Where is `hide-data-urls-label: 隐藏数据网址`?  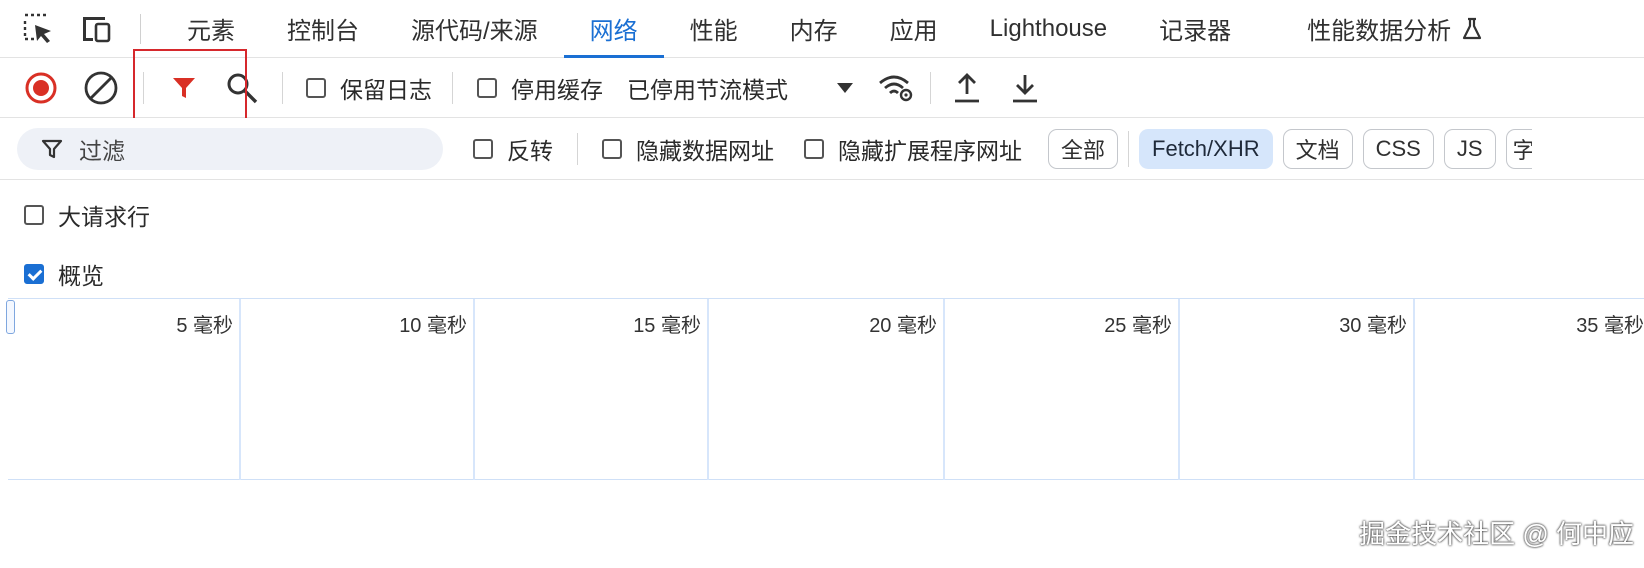
hide-data-urls-label: 隐藏数据网址 is located at coordinates (705, 150).